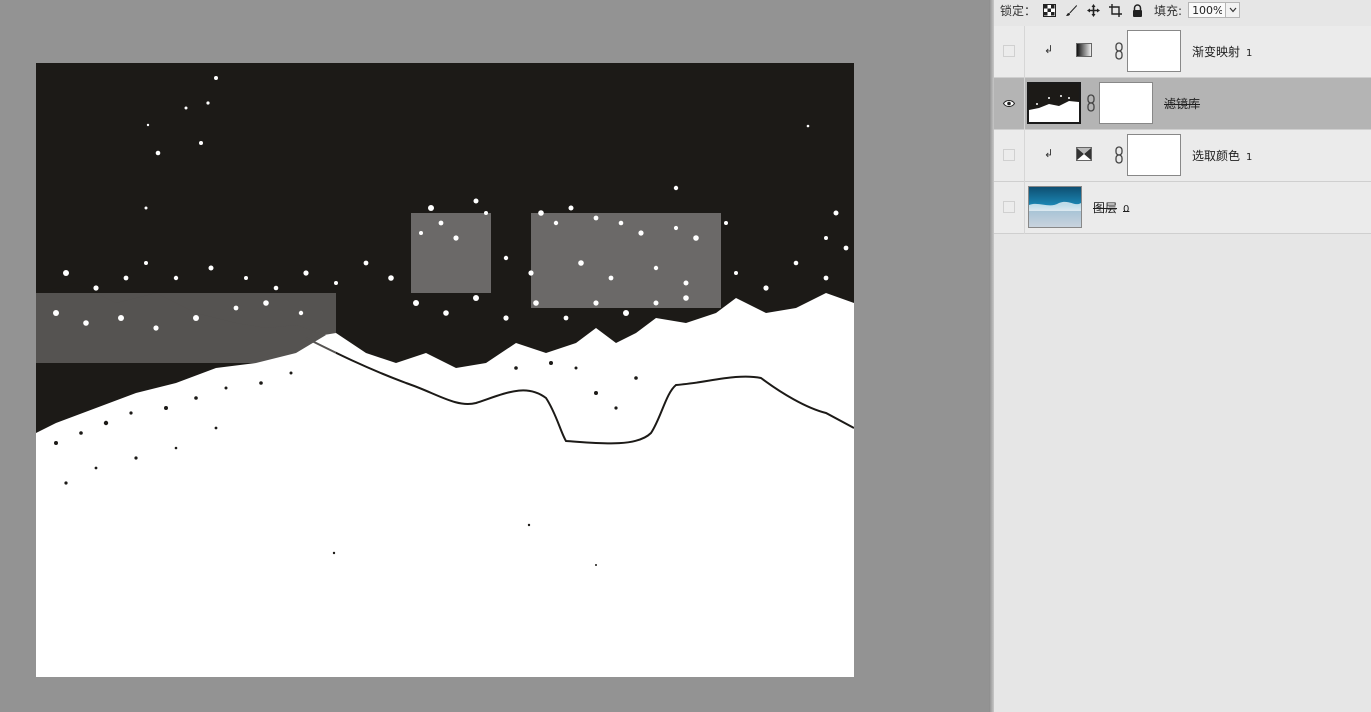 The height and width of the screenshot is (712, 1371). I want to click on layer-name: 图层 0, so click(1111, 207).